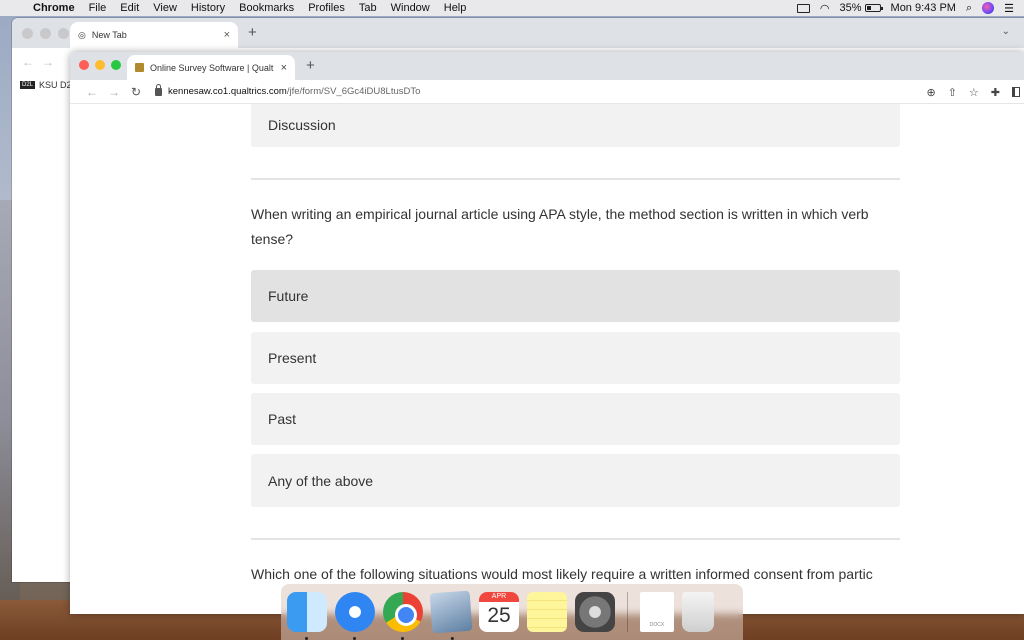 Image resolution: width=1024 pixels, height=640 pixels. Describe the element at coordinates (129, 8) in the screenshot. I see `menu-edit: Edit` at that location.